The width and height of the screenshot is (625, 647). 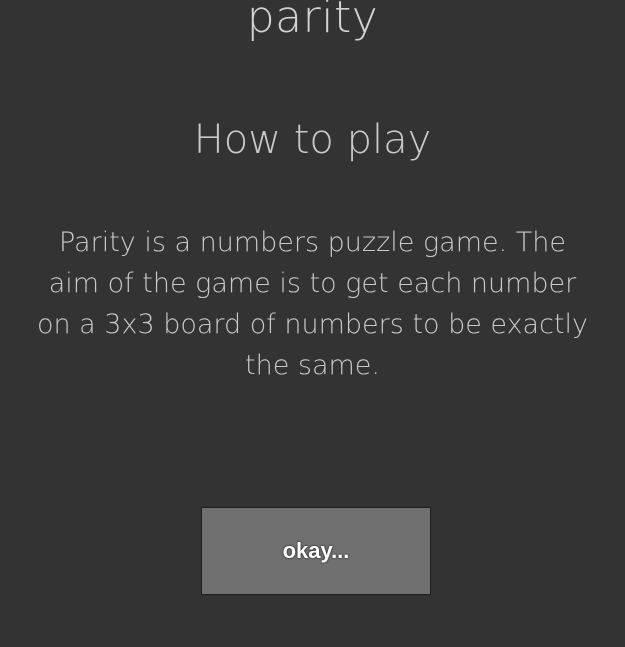 What do you see at coordinates (312, 21) in the screenshot?
I see `app-title: parity` at bounding box center [312, 21].